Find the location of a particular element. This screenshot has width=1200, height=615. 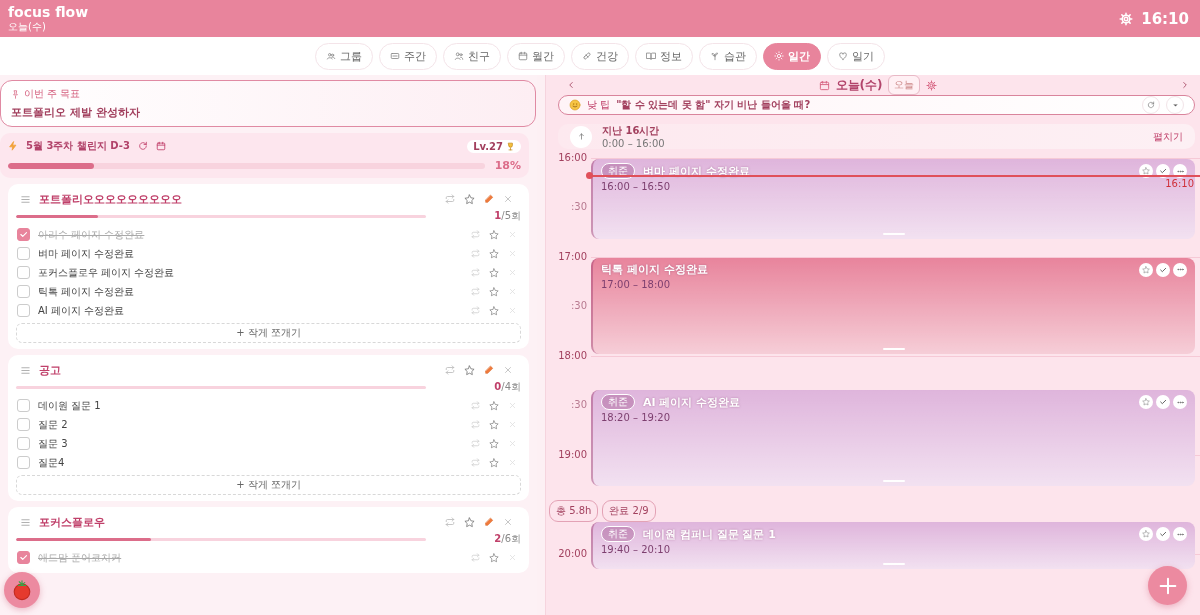

event-block: 취준 AI 페이지 수정완료 18:20 – 19:20 is located at coordinates (893, 438).